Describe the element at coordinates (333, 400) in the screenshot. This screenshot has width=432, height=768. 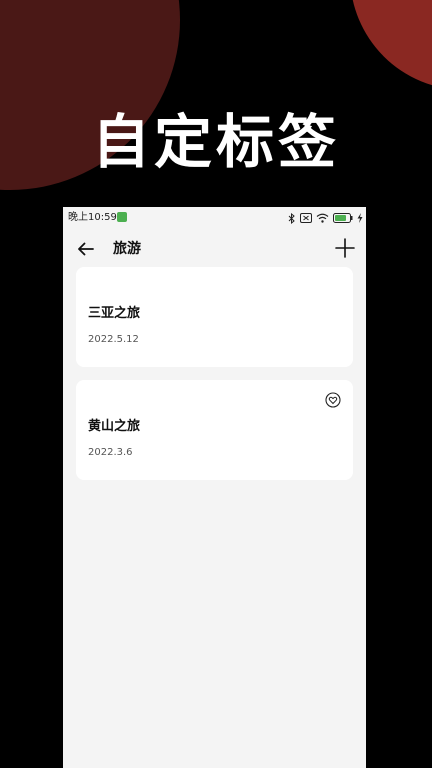
I see `heart-icon` at that location.